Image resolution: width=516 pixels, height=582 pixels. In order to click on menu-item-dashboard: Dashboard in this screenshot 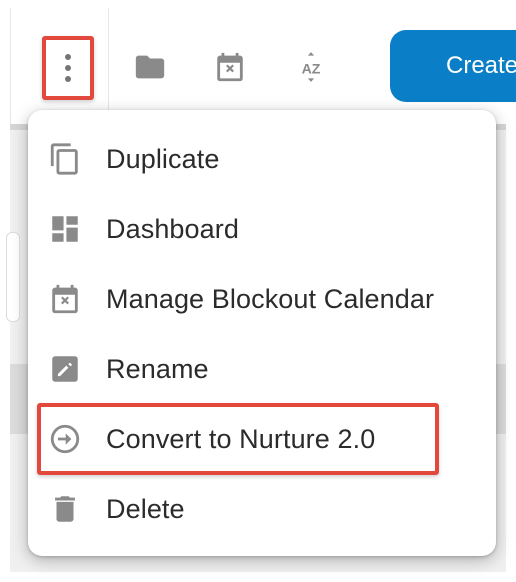, I will do `click(262, 229)`.